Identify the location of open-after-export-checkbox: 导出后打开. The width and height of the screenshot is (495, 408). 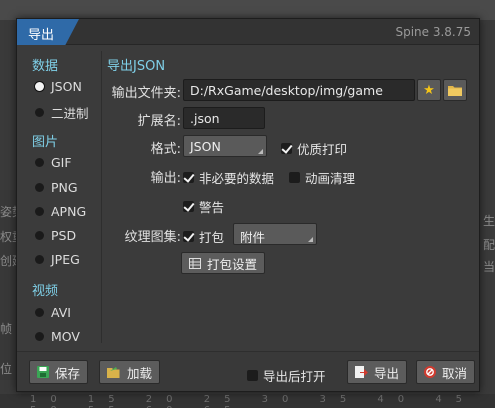
(286, 375).